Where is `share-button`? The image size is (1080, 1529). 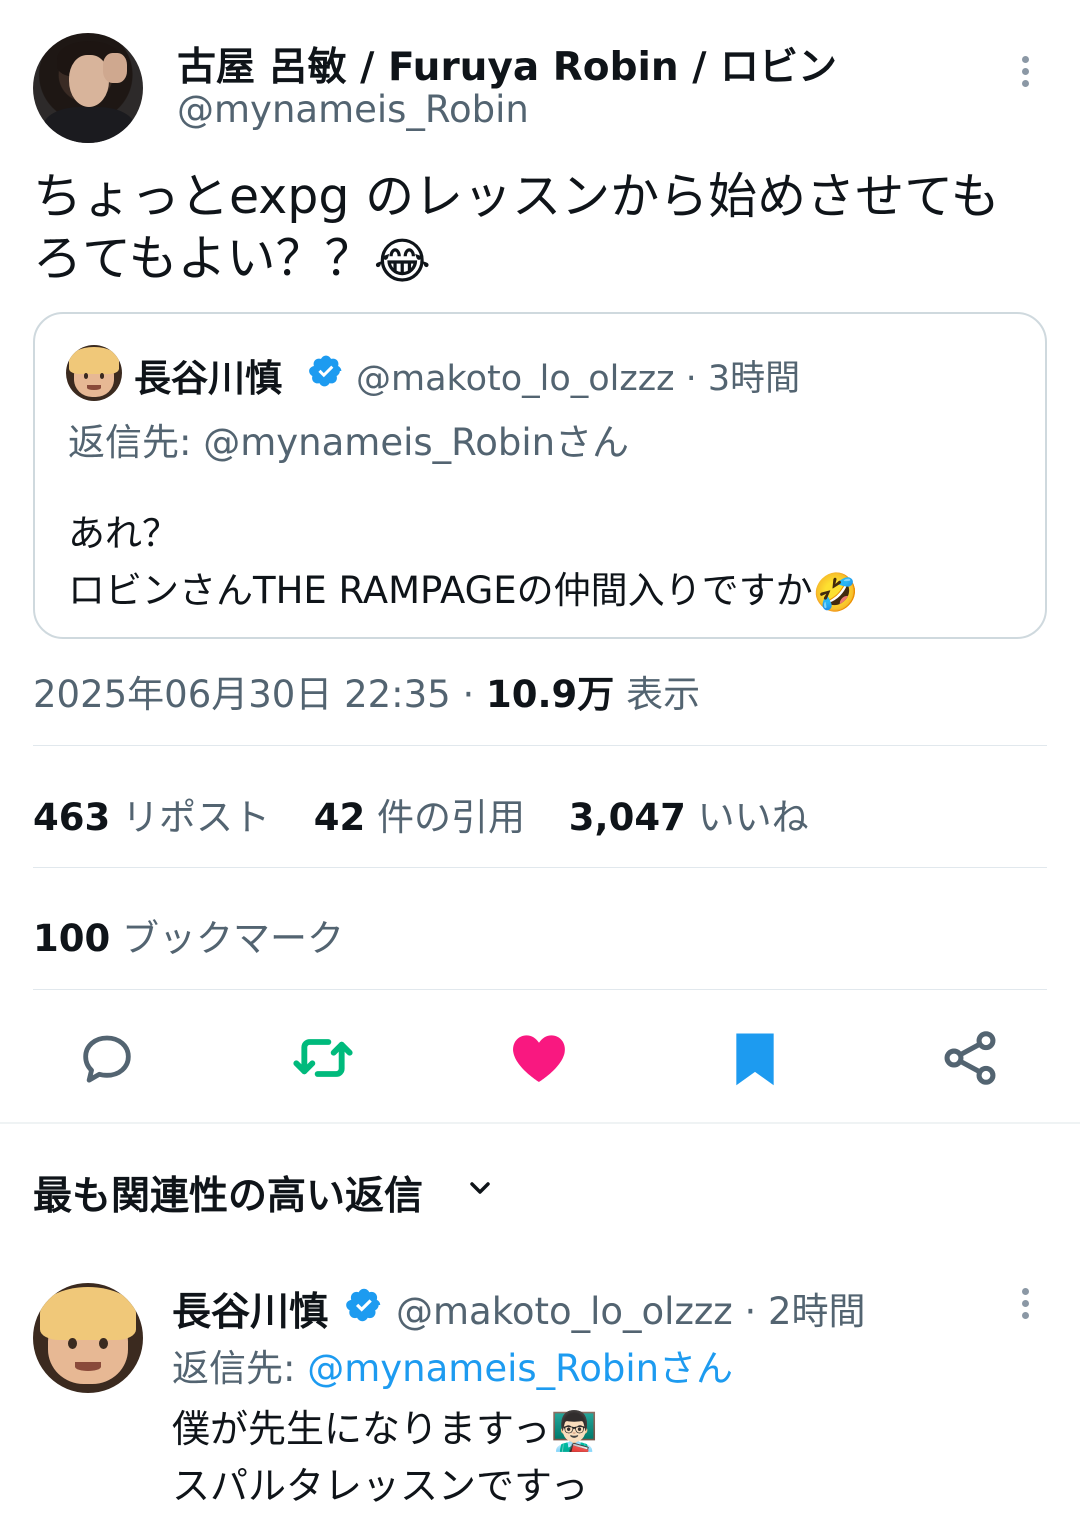
share-button is located at coordinates (970, 1058).